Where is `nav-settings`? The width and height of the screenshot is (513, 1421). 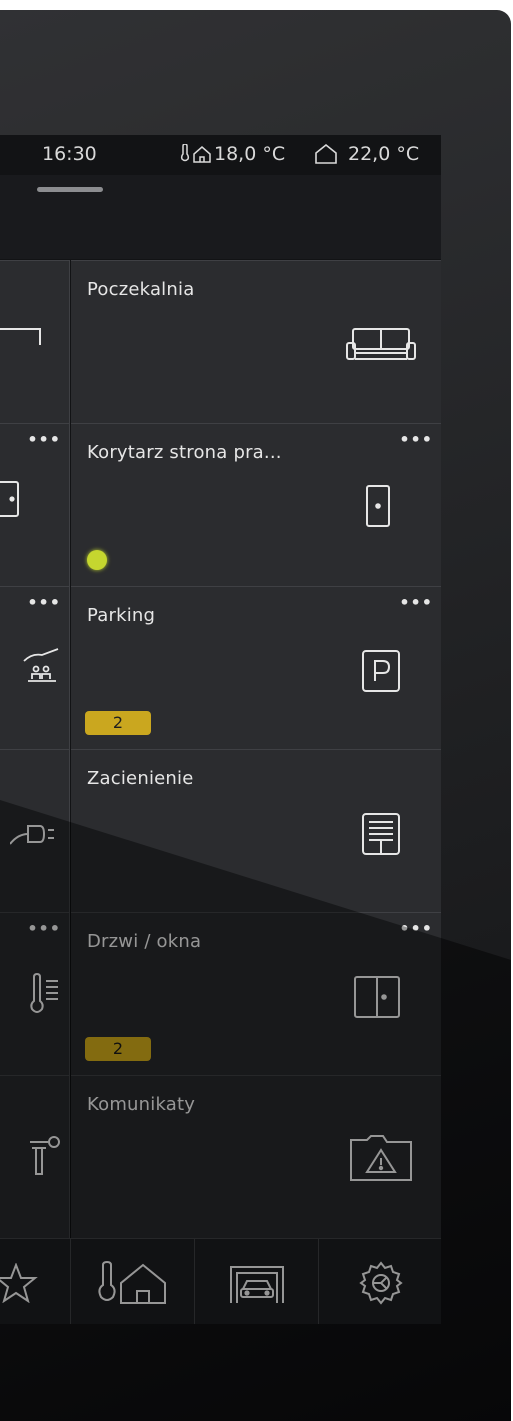 nav-settings is located at coordinates (380, 1281).